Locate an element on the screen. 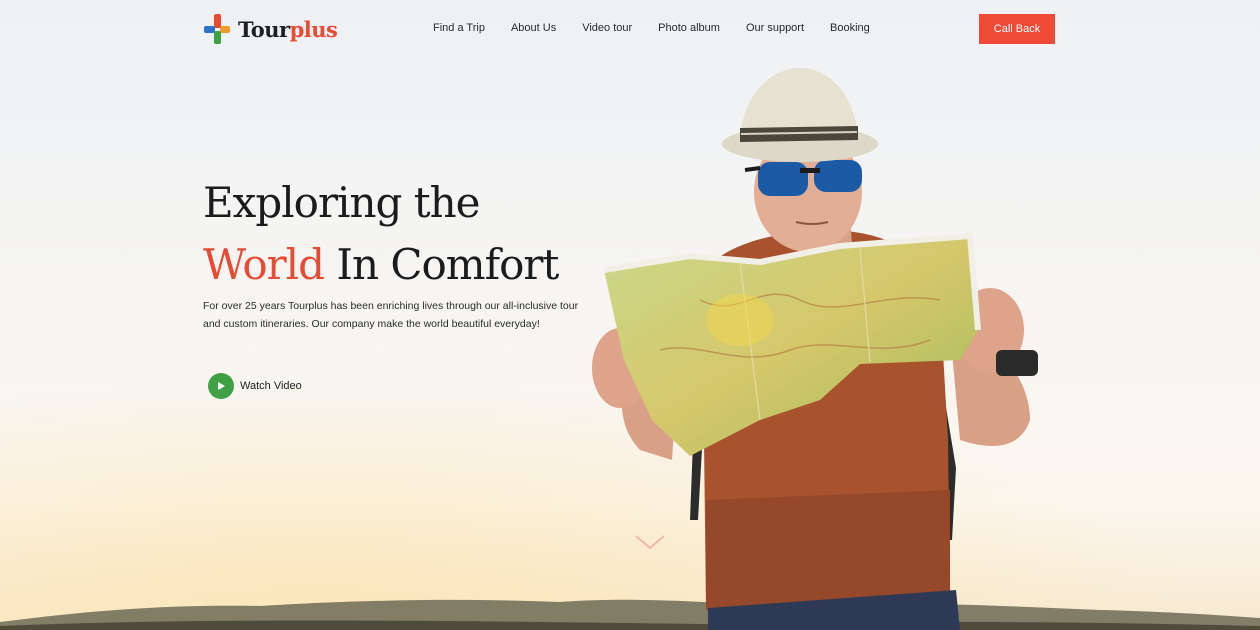 The height and width of the screenshot is (630, 1260). brand-logo: Tourplus is located at coordinates (271, 29).